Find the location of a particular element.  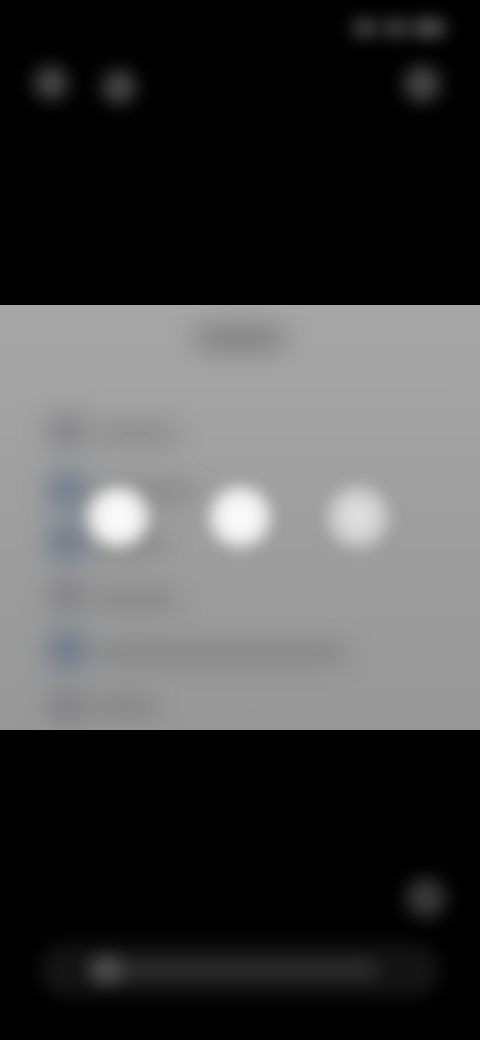

menu-icon is located at coordinates (119, 87).